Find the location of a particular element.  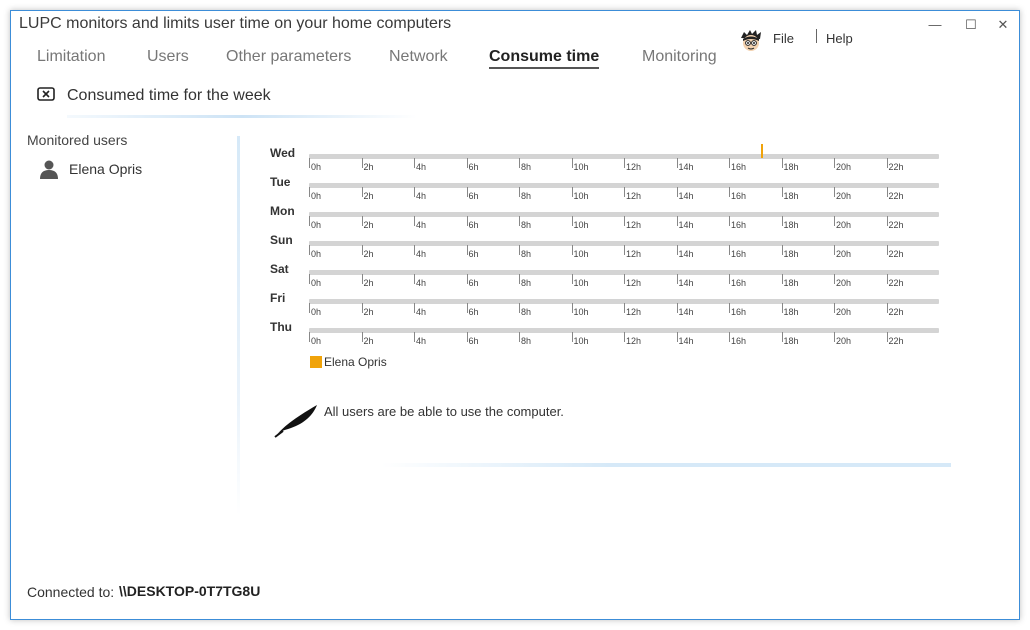

legend-swatch is located at coordinates (316, 362).